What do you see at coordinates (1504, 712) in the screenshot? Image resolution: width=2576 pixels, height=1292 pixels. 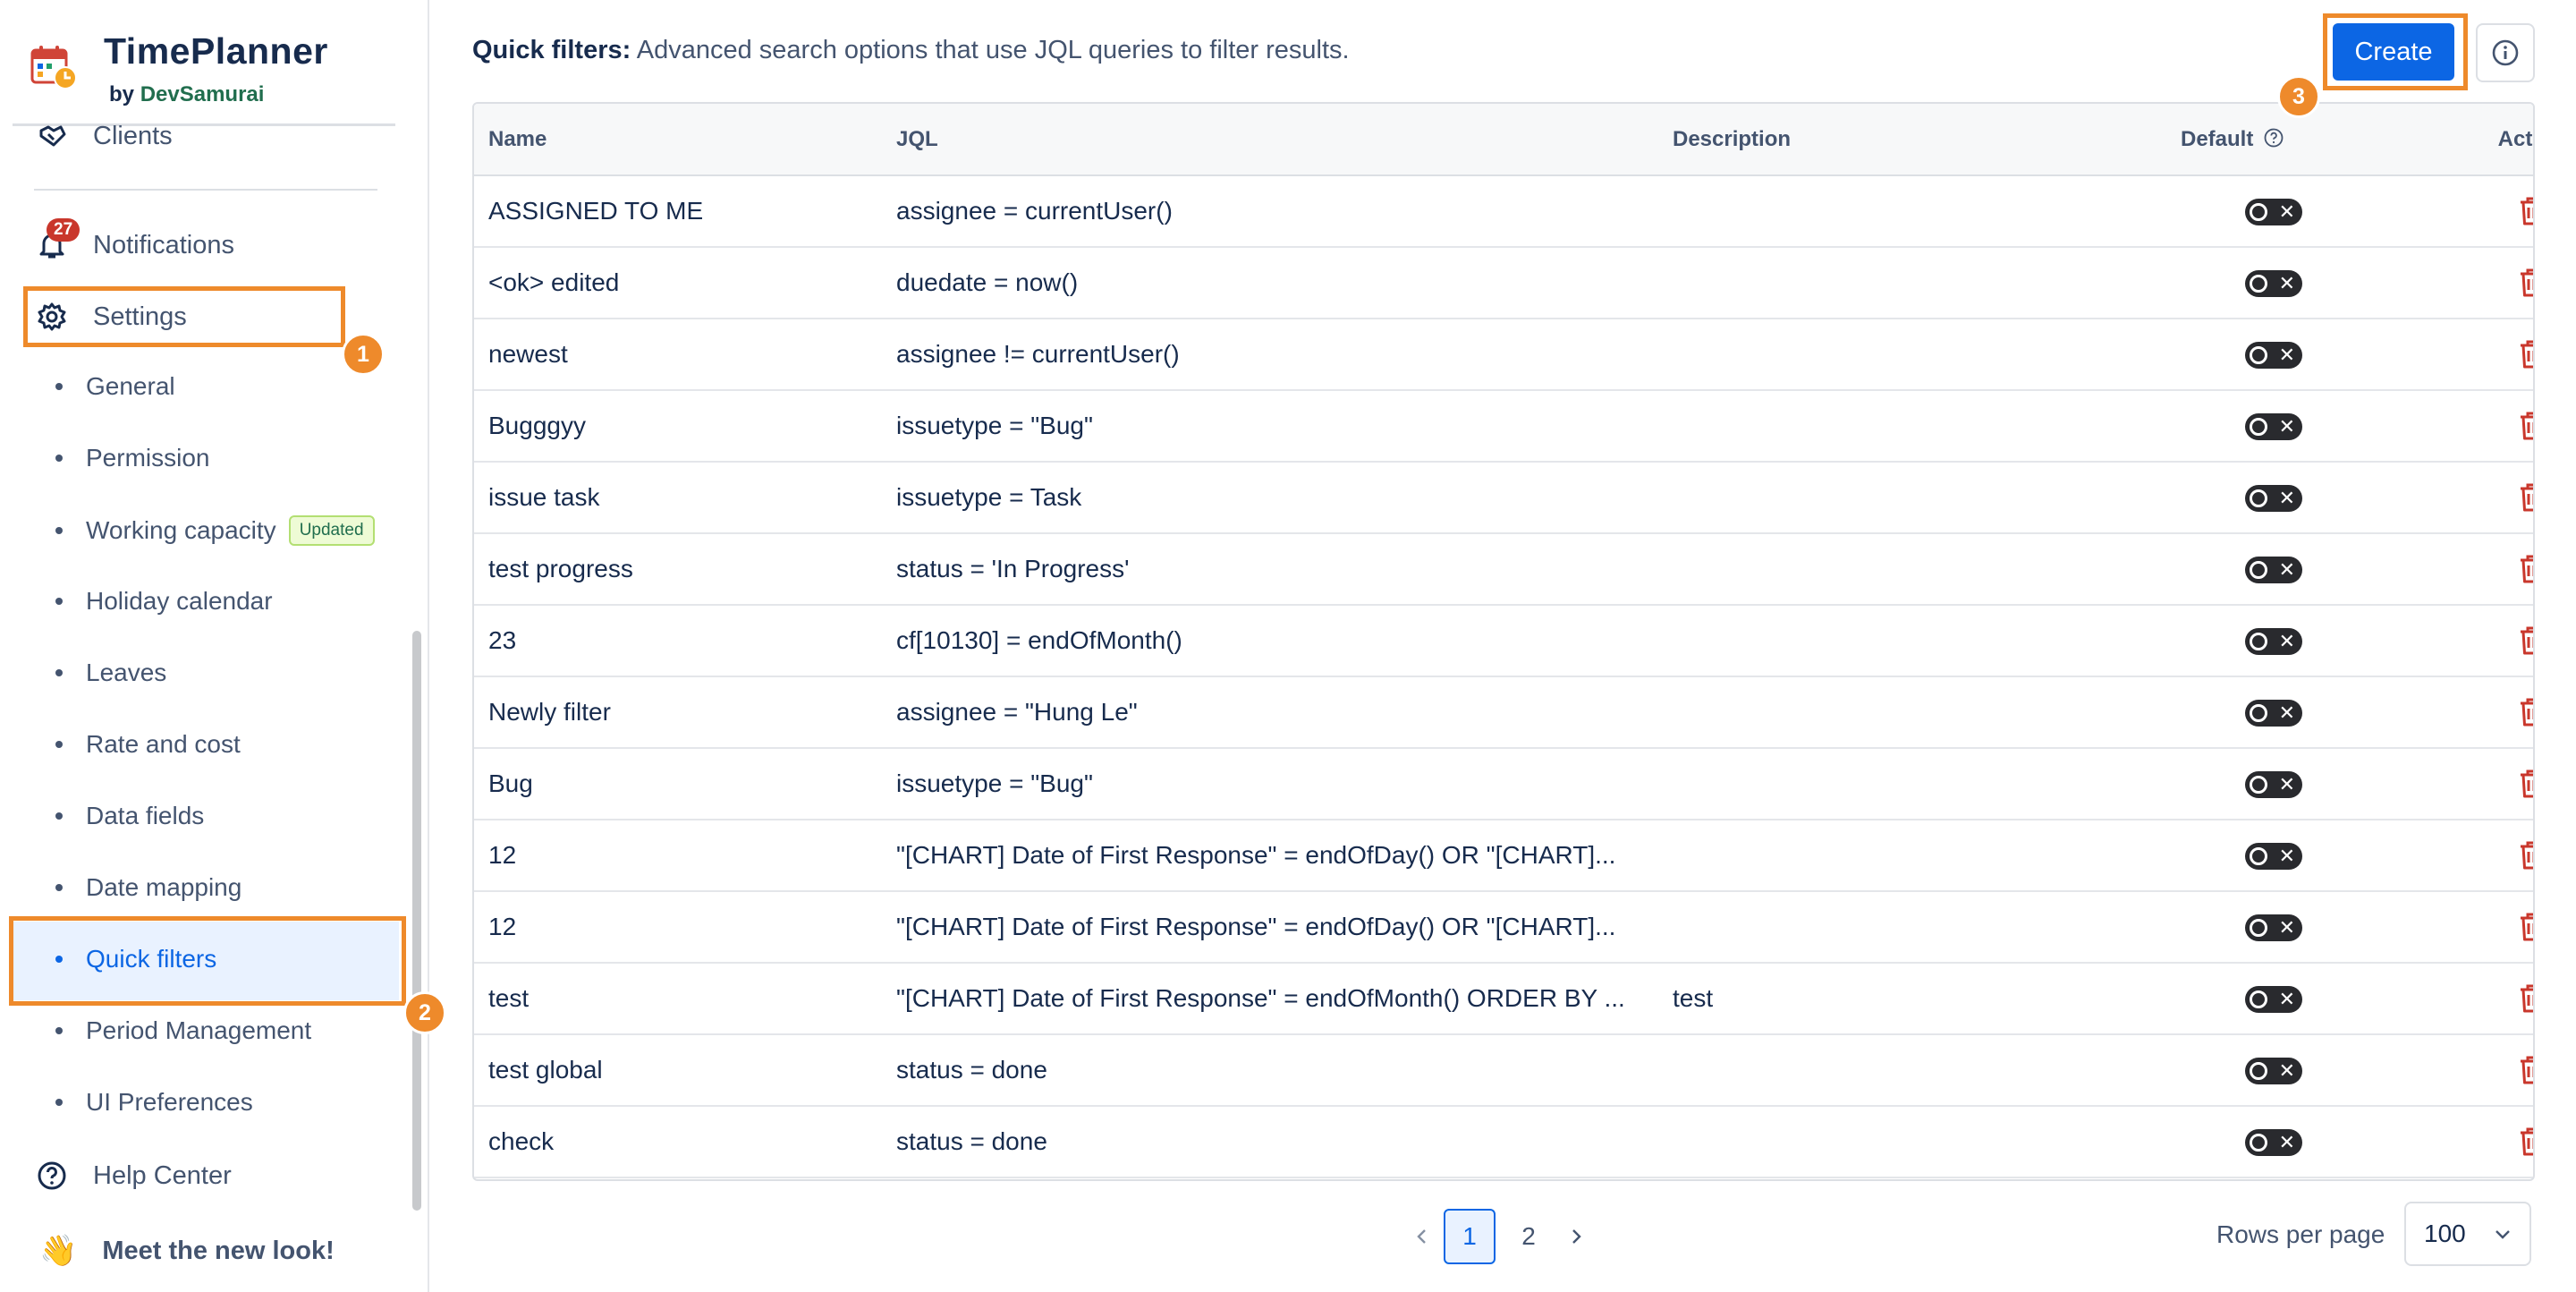 I see `table-row: Newly filter assignee = "Hung Le" ✕` at bounding box center [1504, 712].